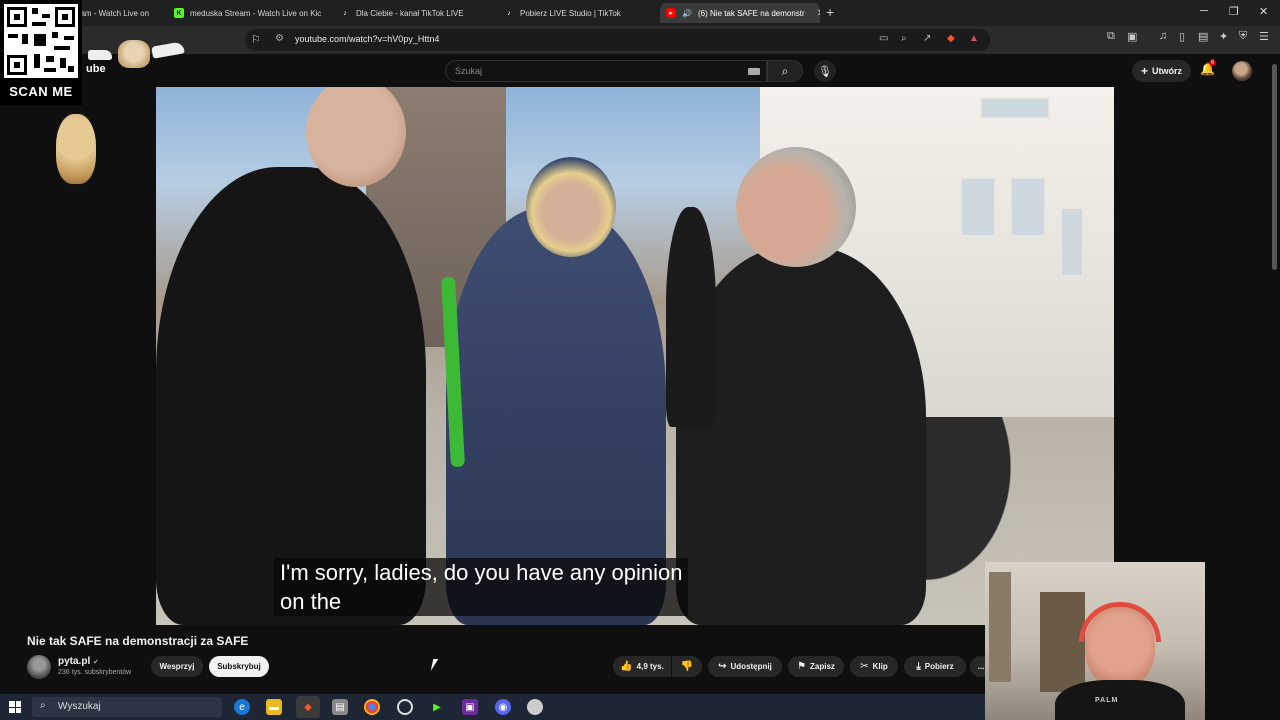 Image resolution: width=1280 pixels, height=720 pixels. Describe the element at coordinates (340, 707) in the screenshot. I see `app-icon-1: ▤` at that location.